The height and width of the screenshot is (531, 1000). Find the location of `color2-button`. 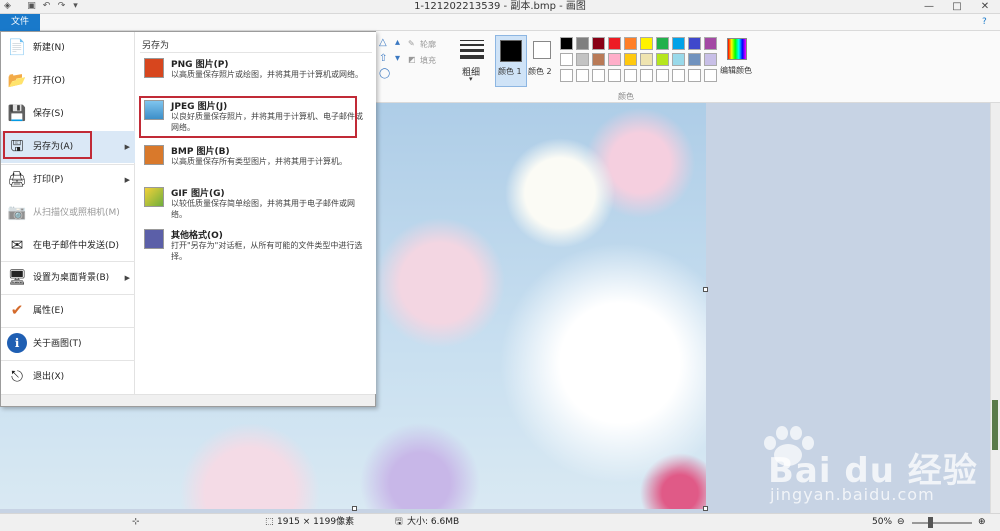

color2-button is located at coordinates (542, 50).